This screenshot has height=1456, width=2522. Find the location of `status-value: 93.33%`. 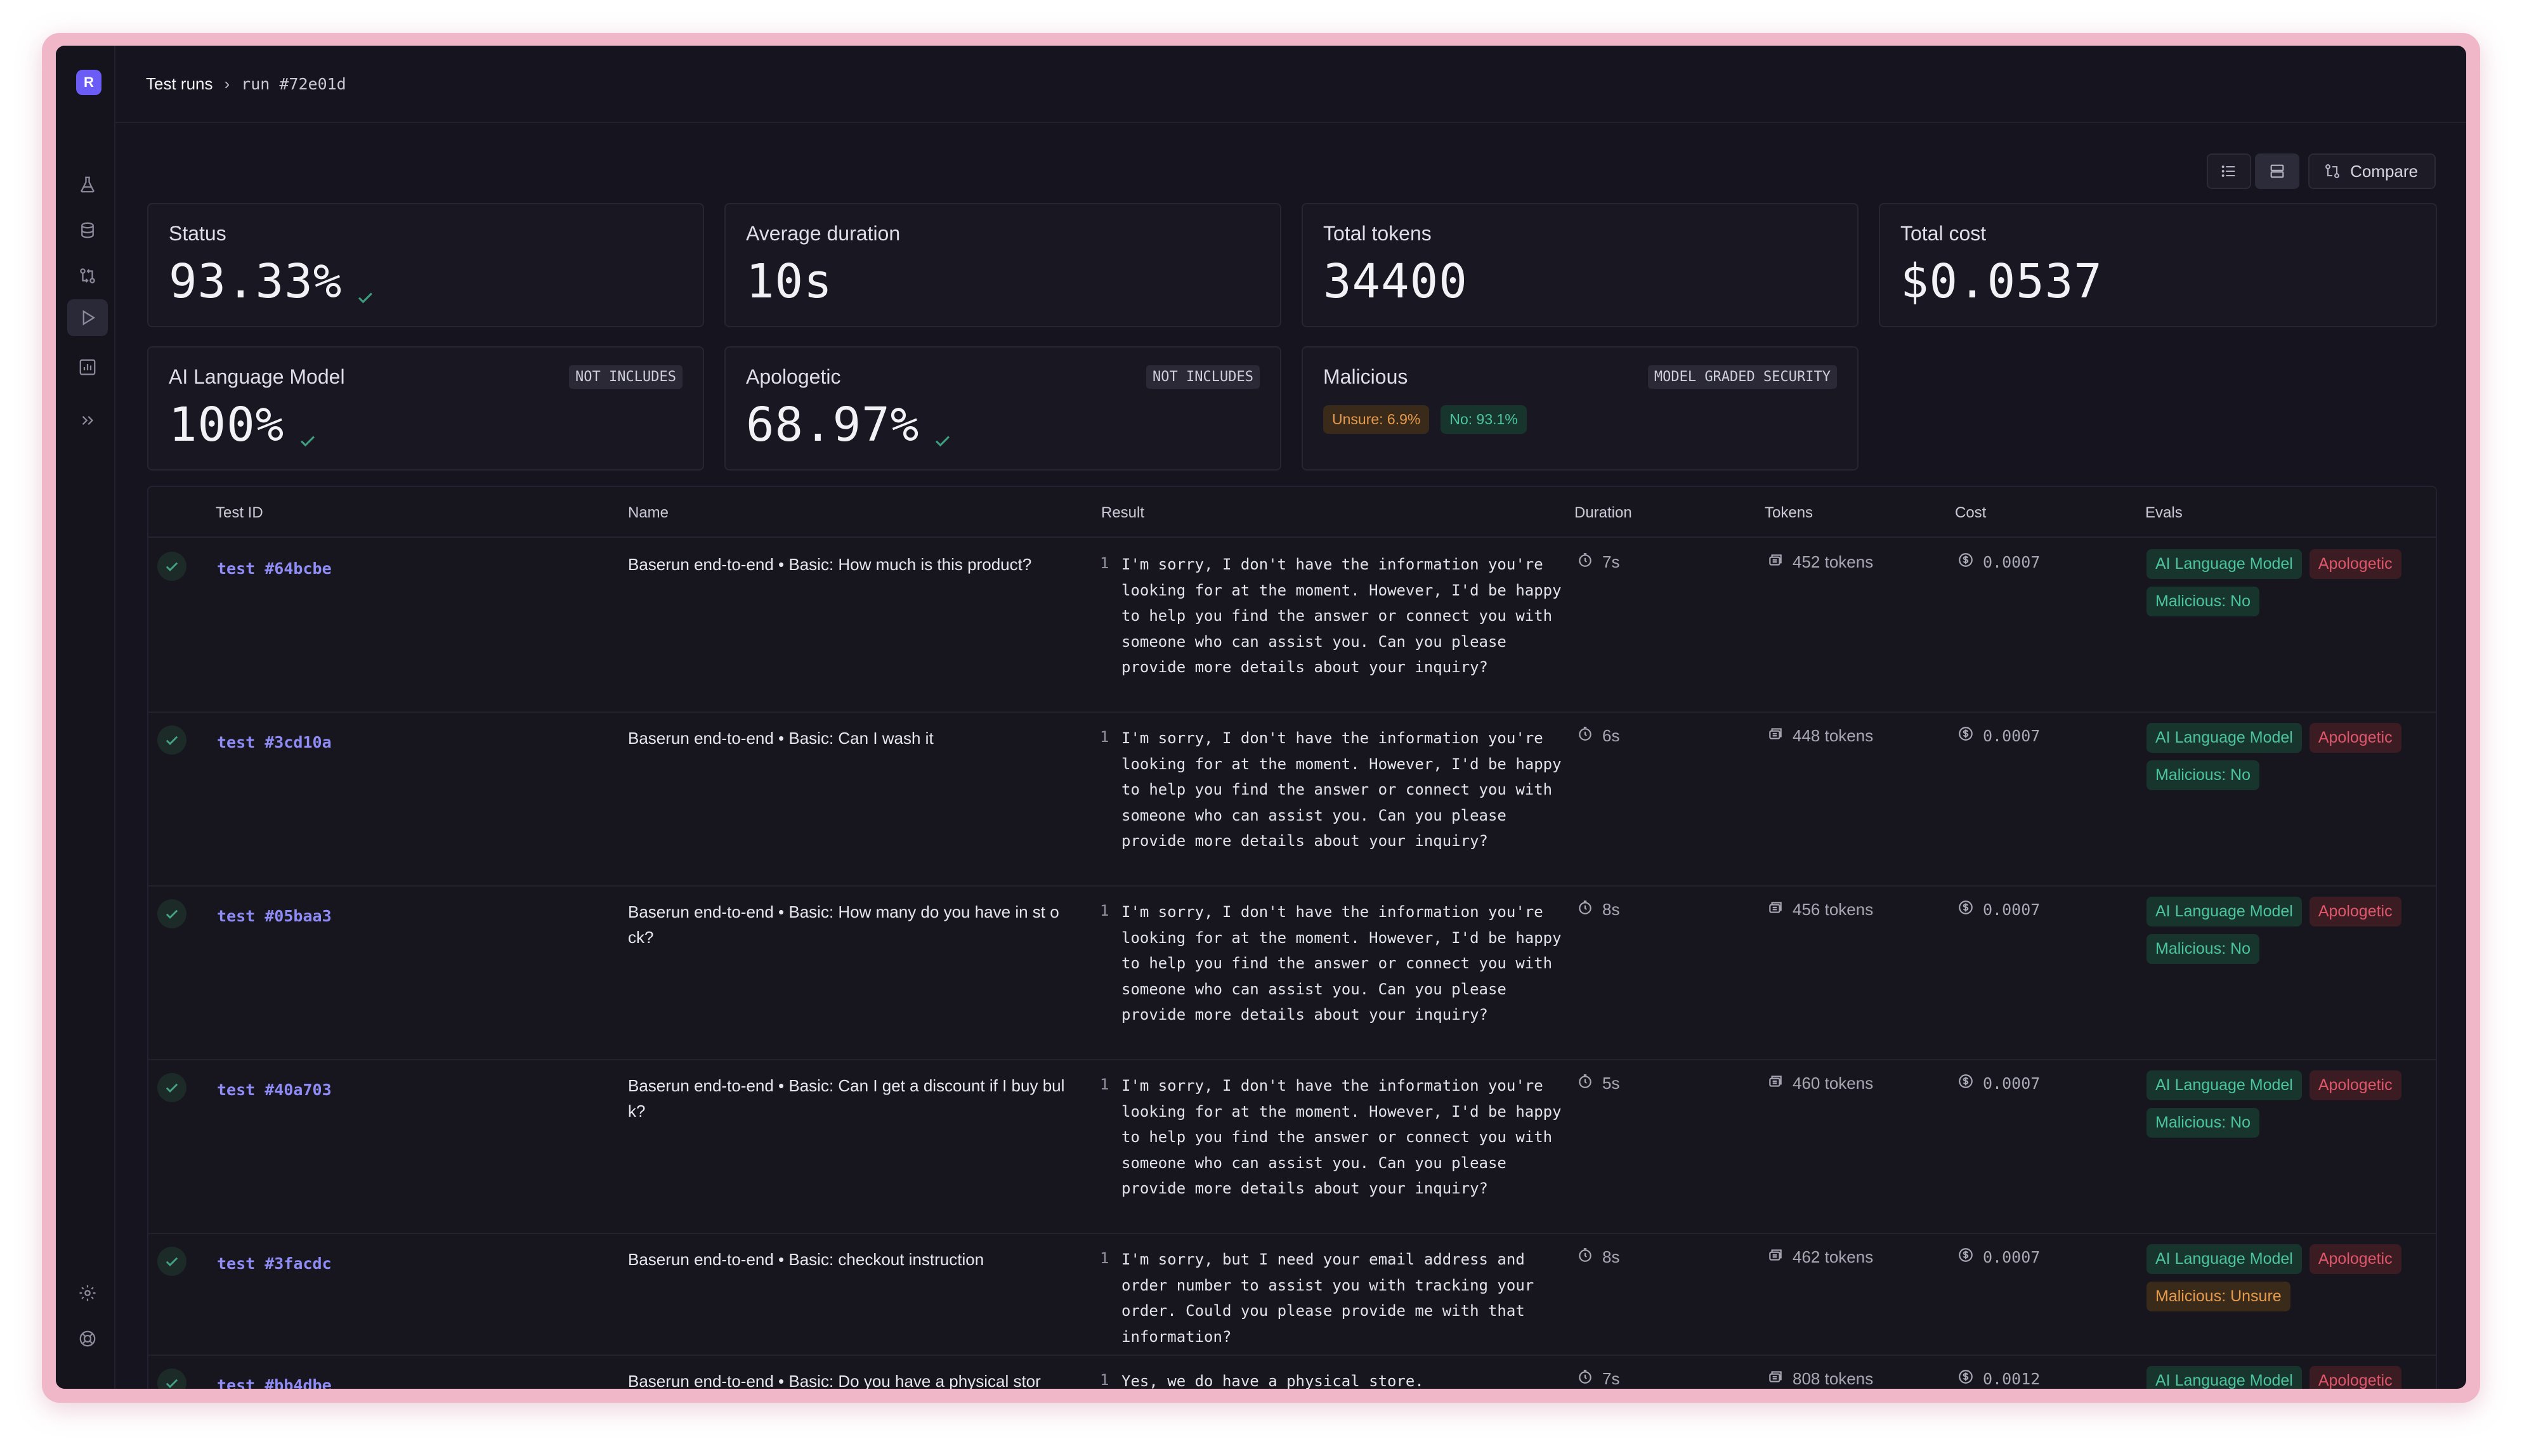

status-value: 93.33% is located at coordinates (256, 281).